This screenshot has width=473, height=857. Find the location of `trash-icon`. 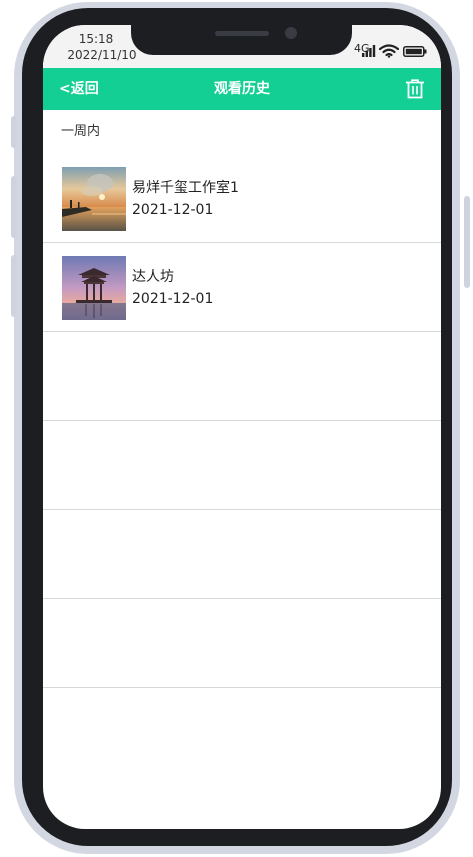

trash-icon is located at coordinates (415, 89).